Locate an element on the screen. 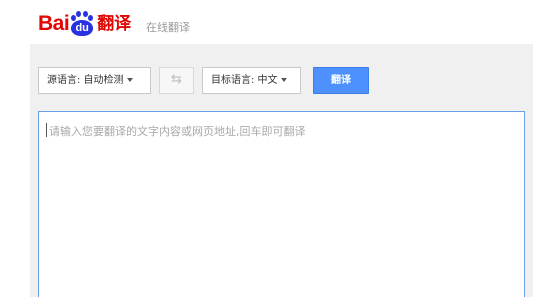  source-language-label: 源语言: 自动检测 is located at coordinates (85, 80).